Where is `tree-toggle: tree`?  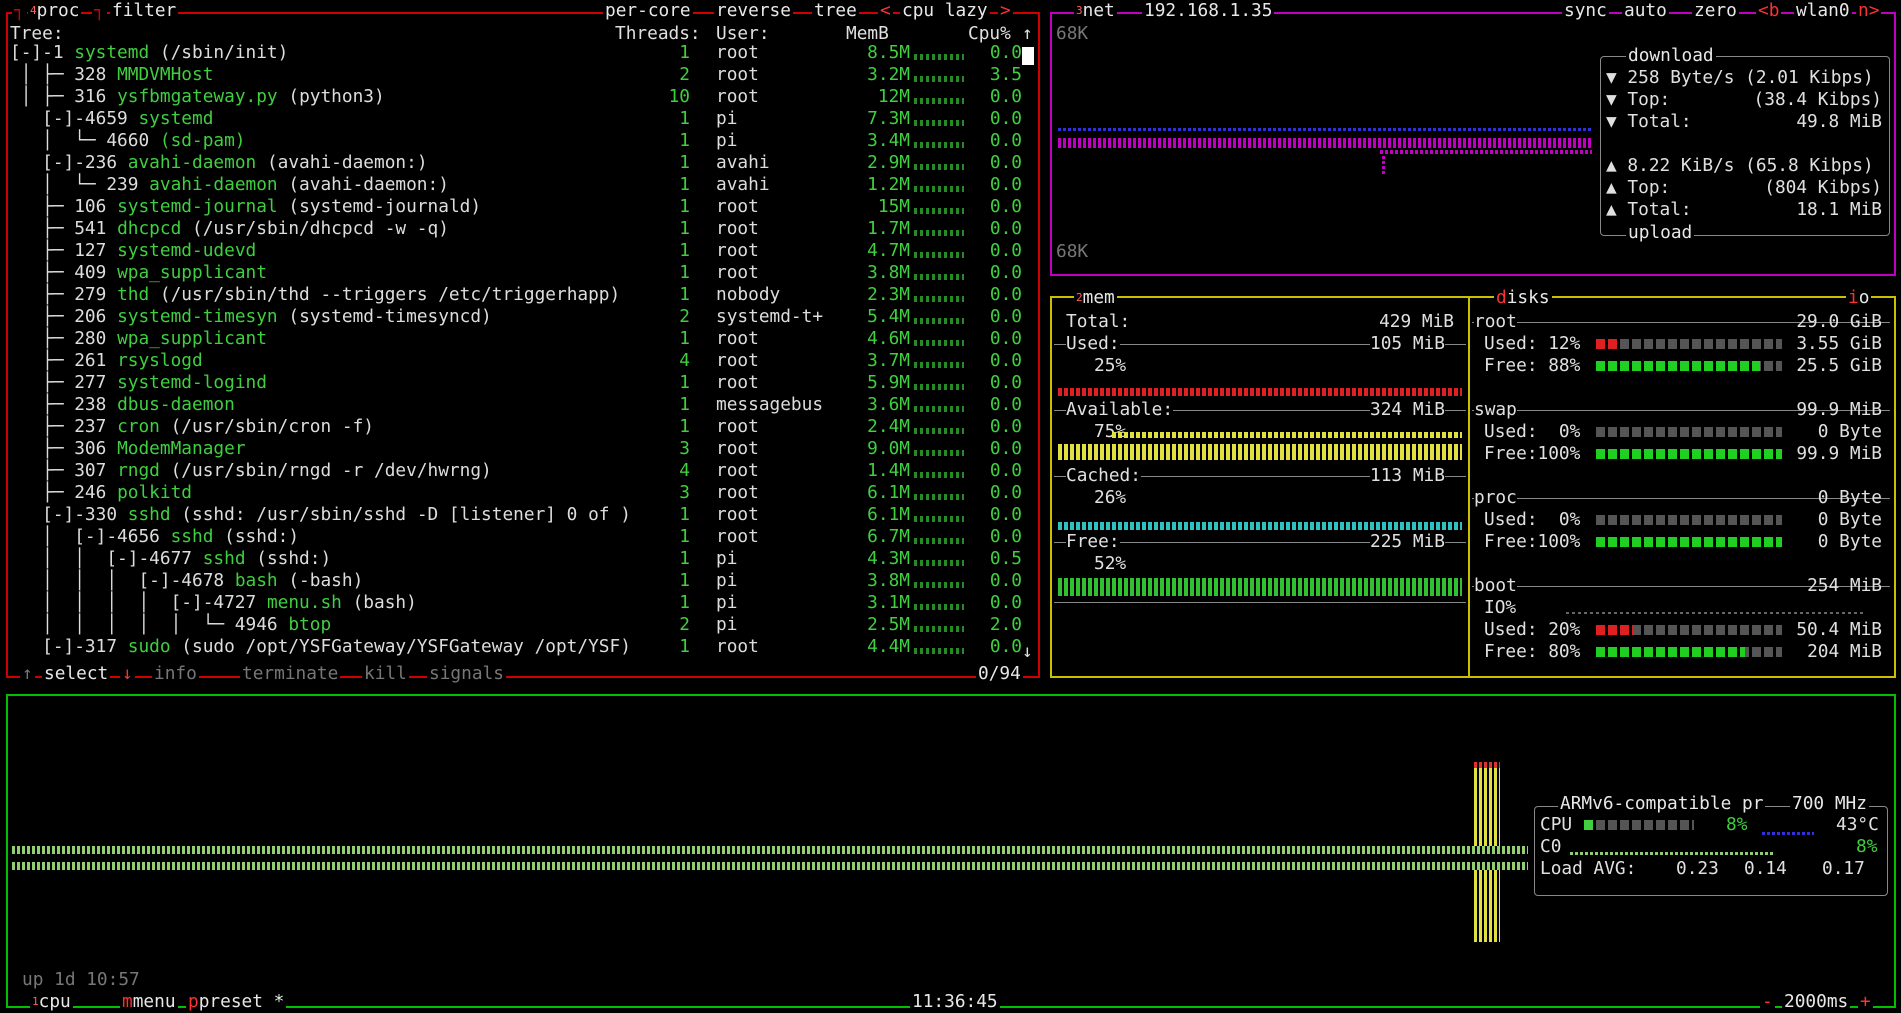 tree-toggle: tree is located at coordinates (835, 11).